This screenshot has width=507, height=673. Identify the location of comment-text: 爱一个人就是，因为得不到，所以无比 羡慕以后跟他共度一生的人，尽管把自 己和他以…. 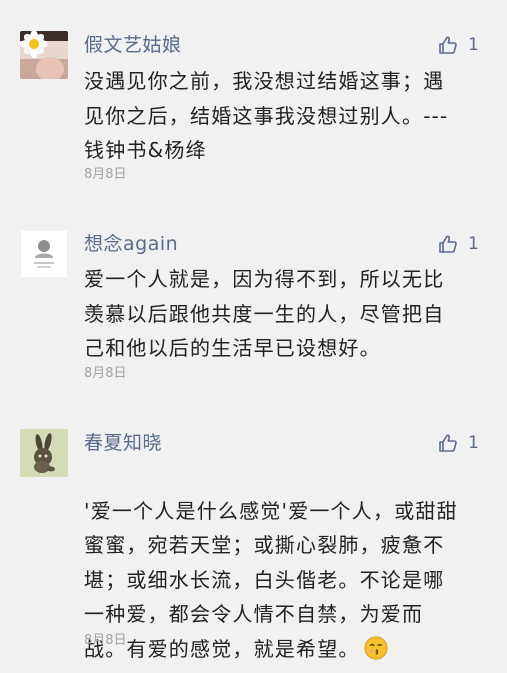
(264, 313).